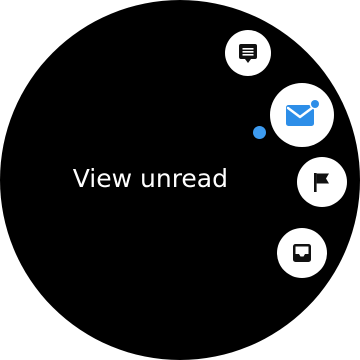 The height and width of the screenshot is (360, 360). I want to click on inbox-button, so click(302, 253).